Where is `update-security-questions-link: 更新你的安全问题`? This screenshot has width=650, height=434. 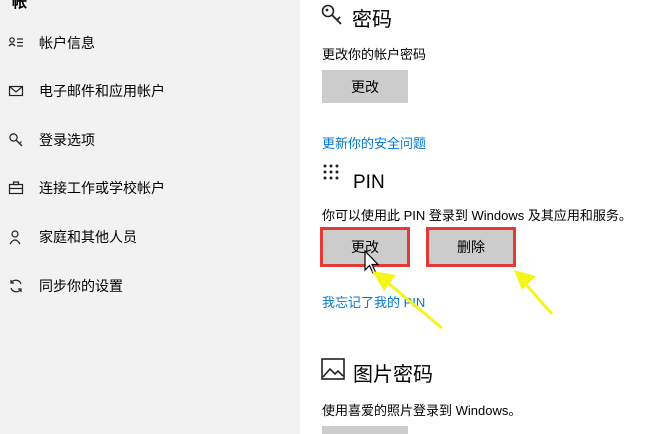
update-security-questions-link: 更新你的安全问题 is located at coordinates (374, 142).